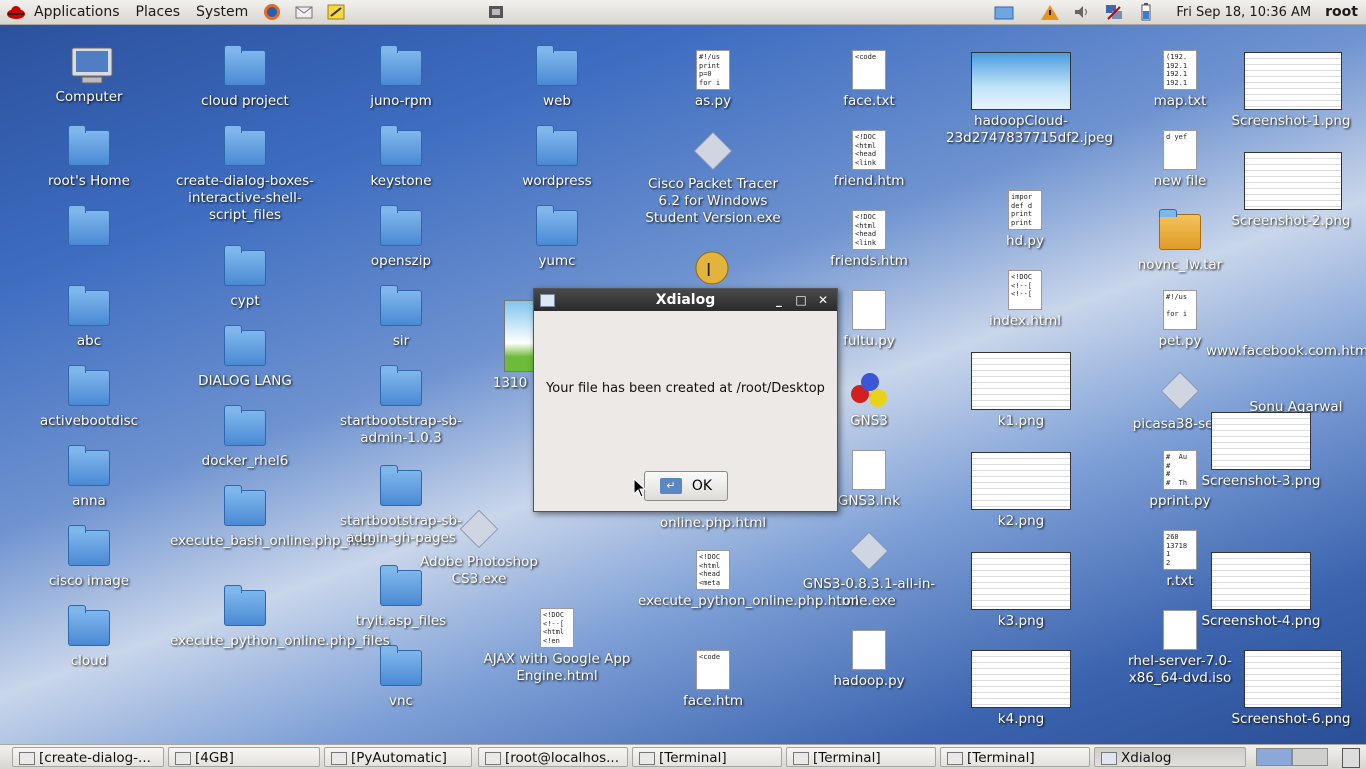 The height and width of the screenshot is (769, 1366). What do you see at coordinates (89, 397) in the screenshot?
I see `desktop-icon-folder: activebootdisc` at bounding box center [89, 397].